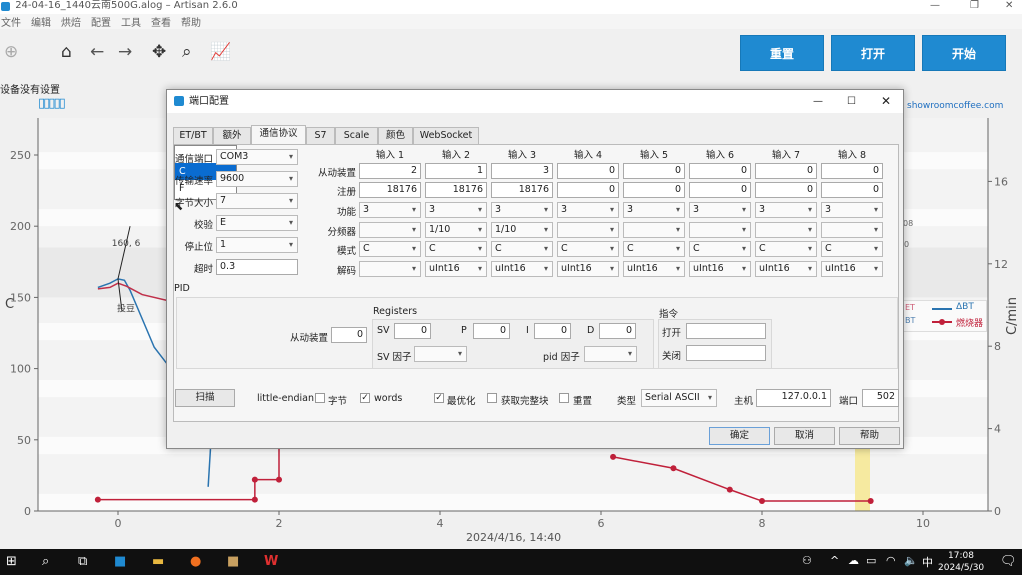  Describe the element at coordinates (679, 398) in the screenshot. I see `type-select: Serial ASCII` at that location.